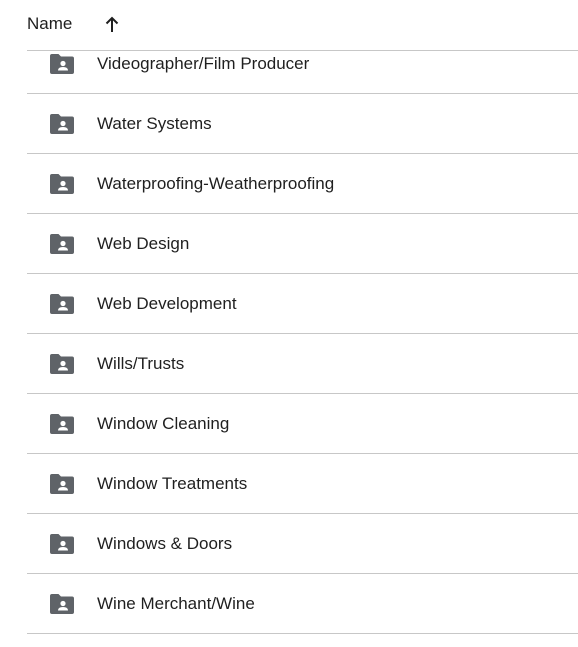 The width and height of the screenshot is (578, 647). What do you see at coordinates (289, 25) in the screenshot?
I see `list-header: Name` at bounding box center [289, 25].